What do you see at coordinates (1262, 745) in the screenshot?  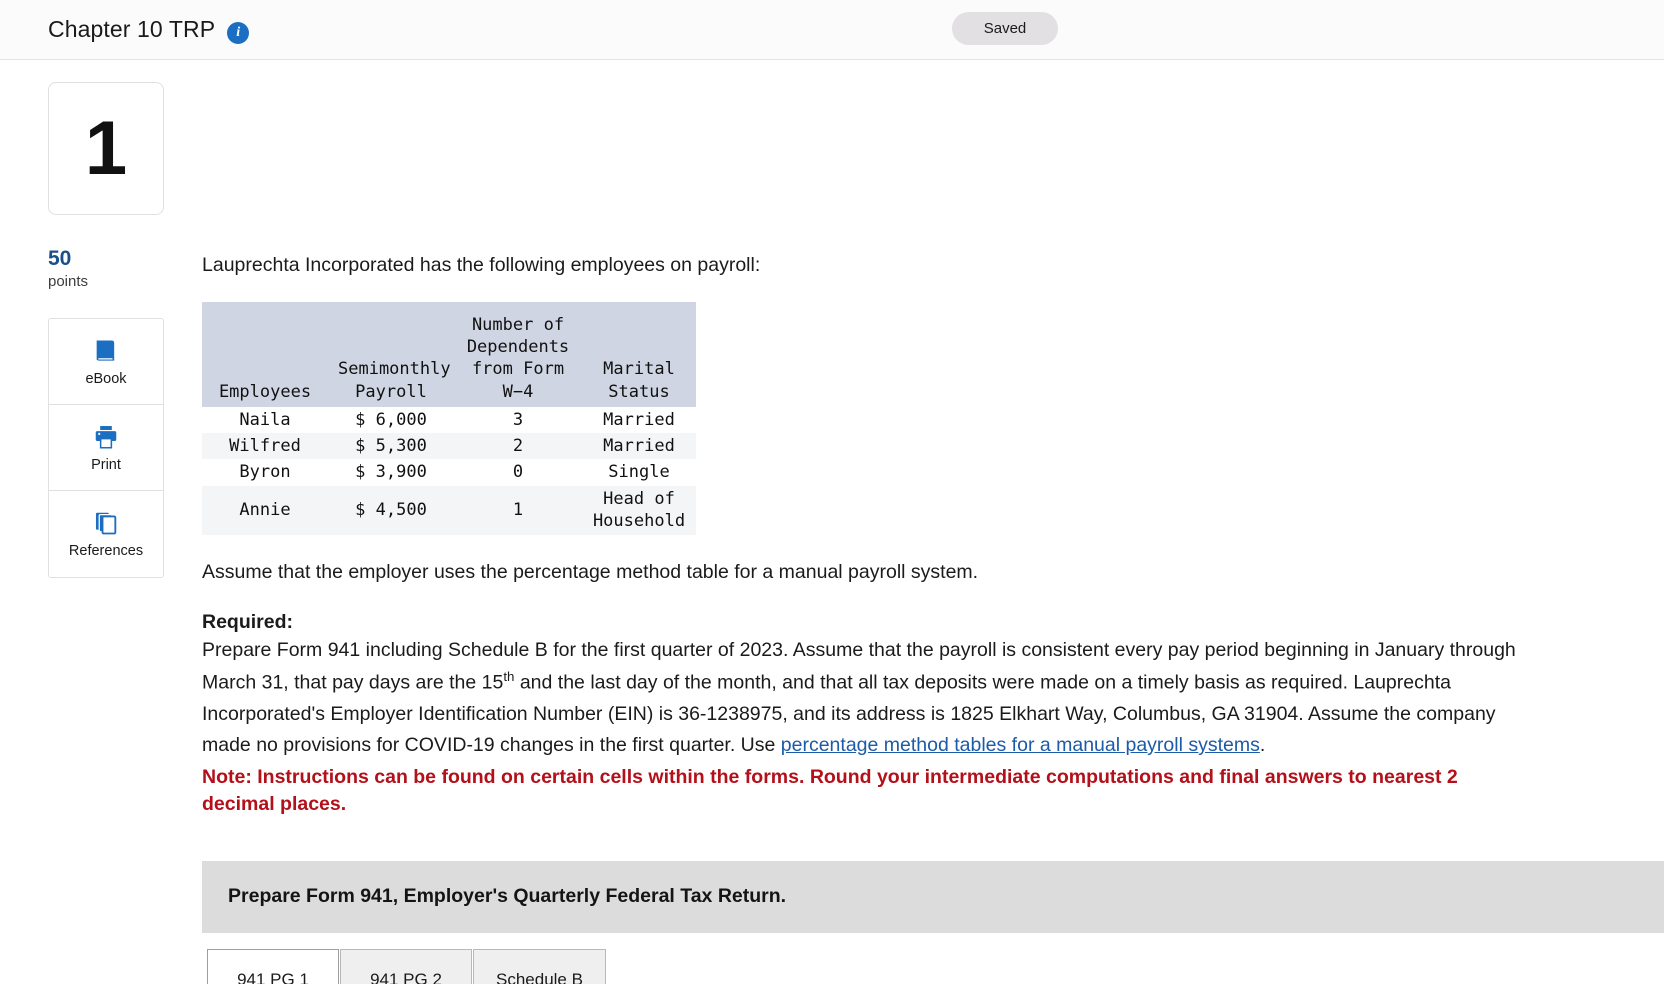 I see `required-text-part3: .` at bounding box center [1262, 745].